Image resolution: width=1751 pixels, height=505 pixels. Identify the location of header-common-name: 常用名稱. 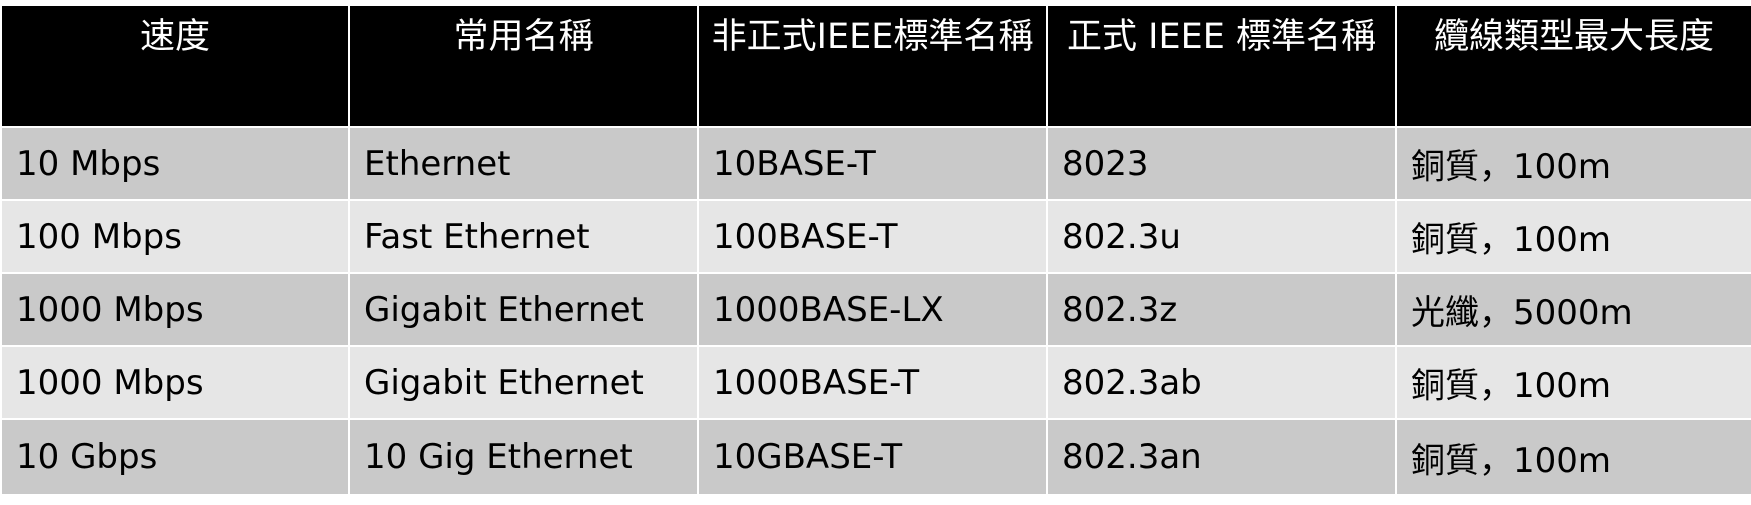
(523, 66).